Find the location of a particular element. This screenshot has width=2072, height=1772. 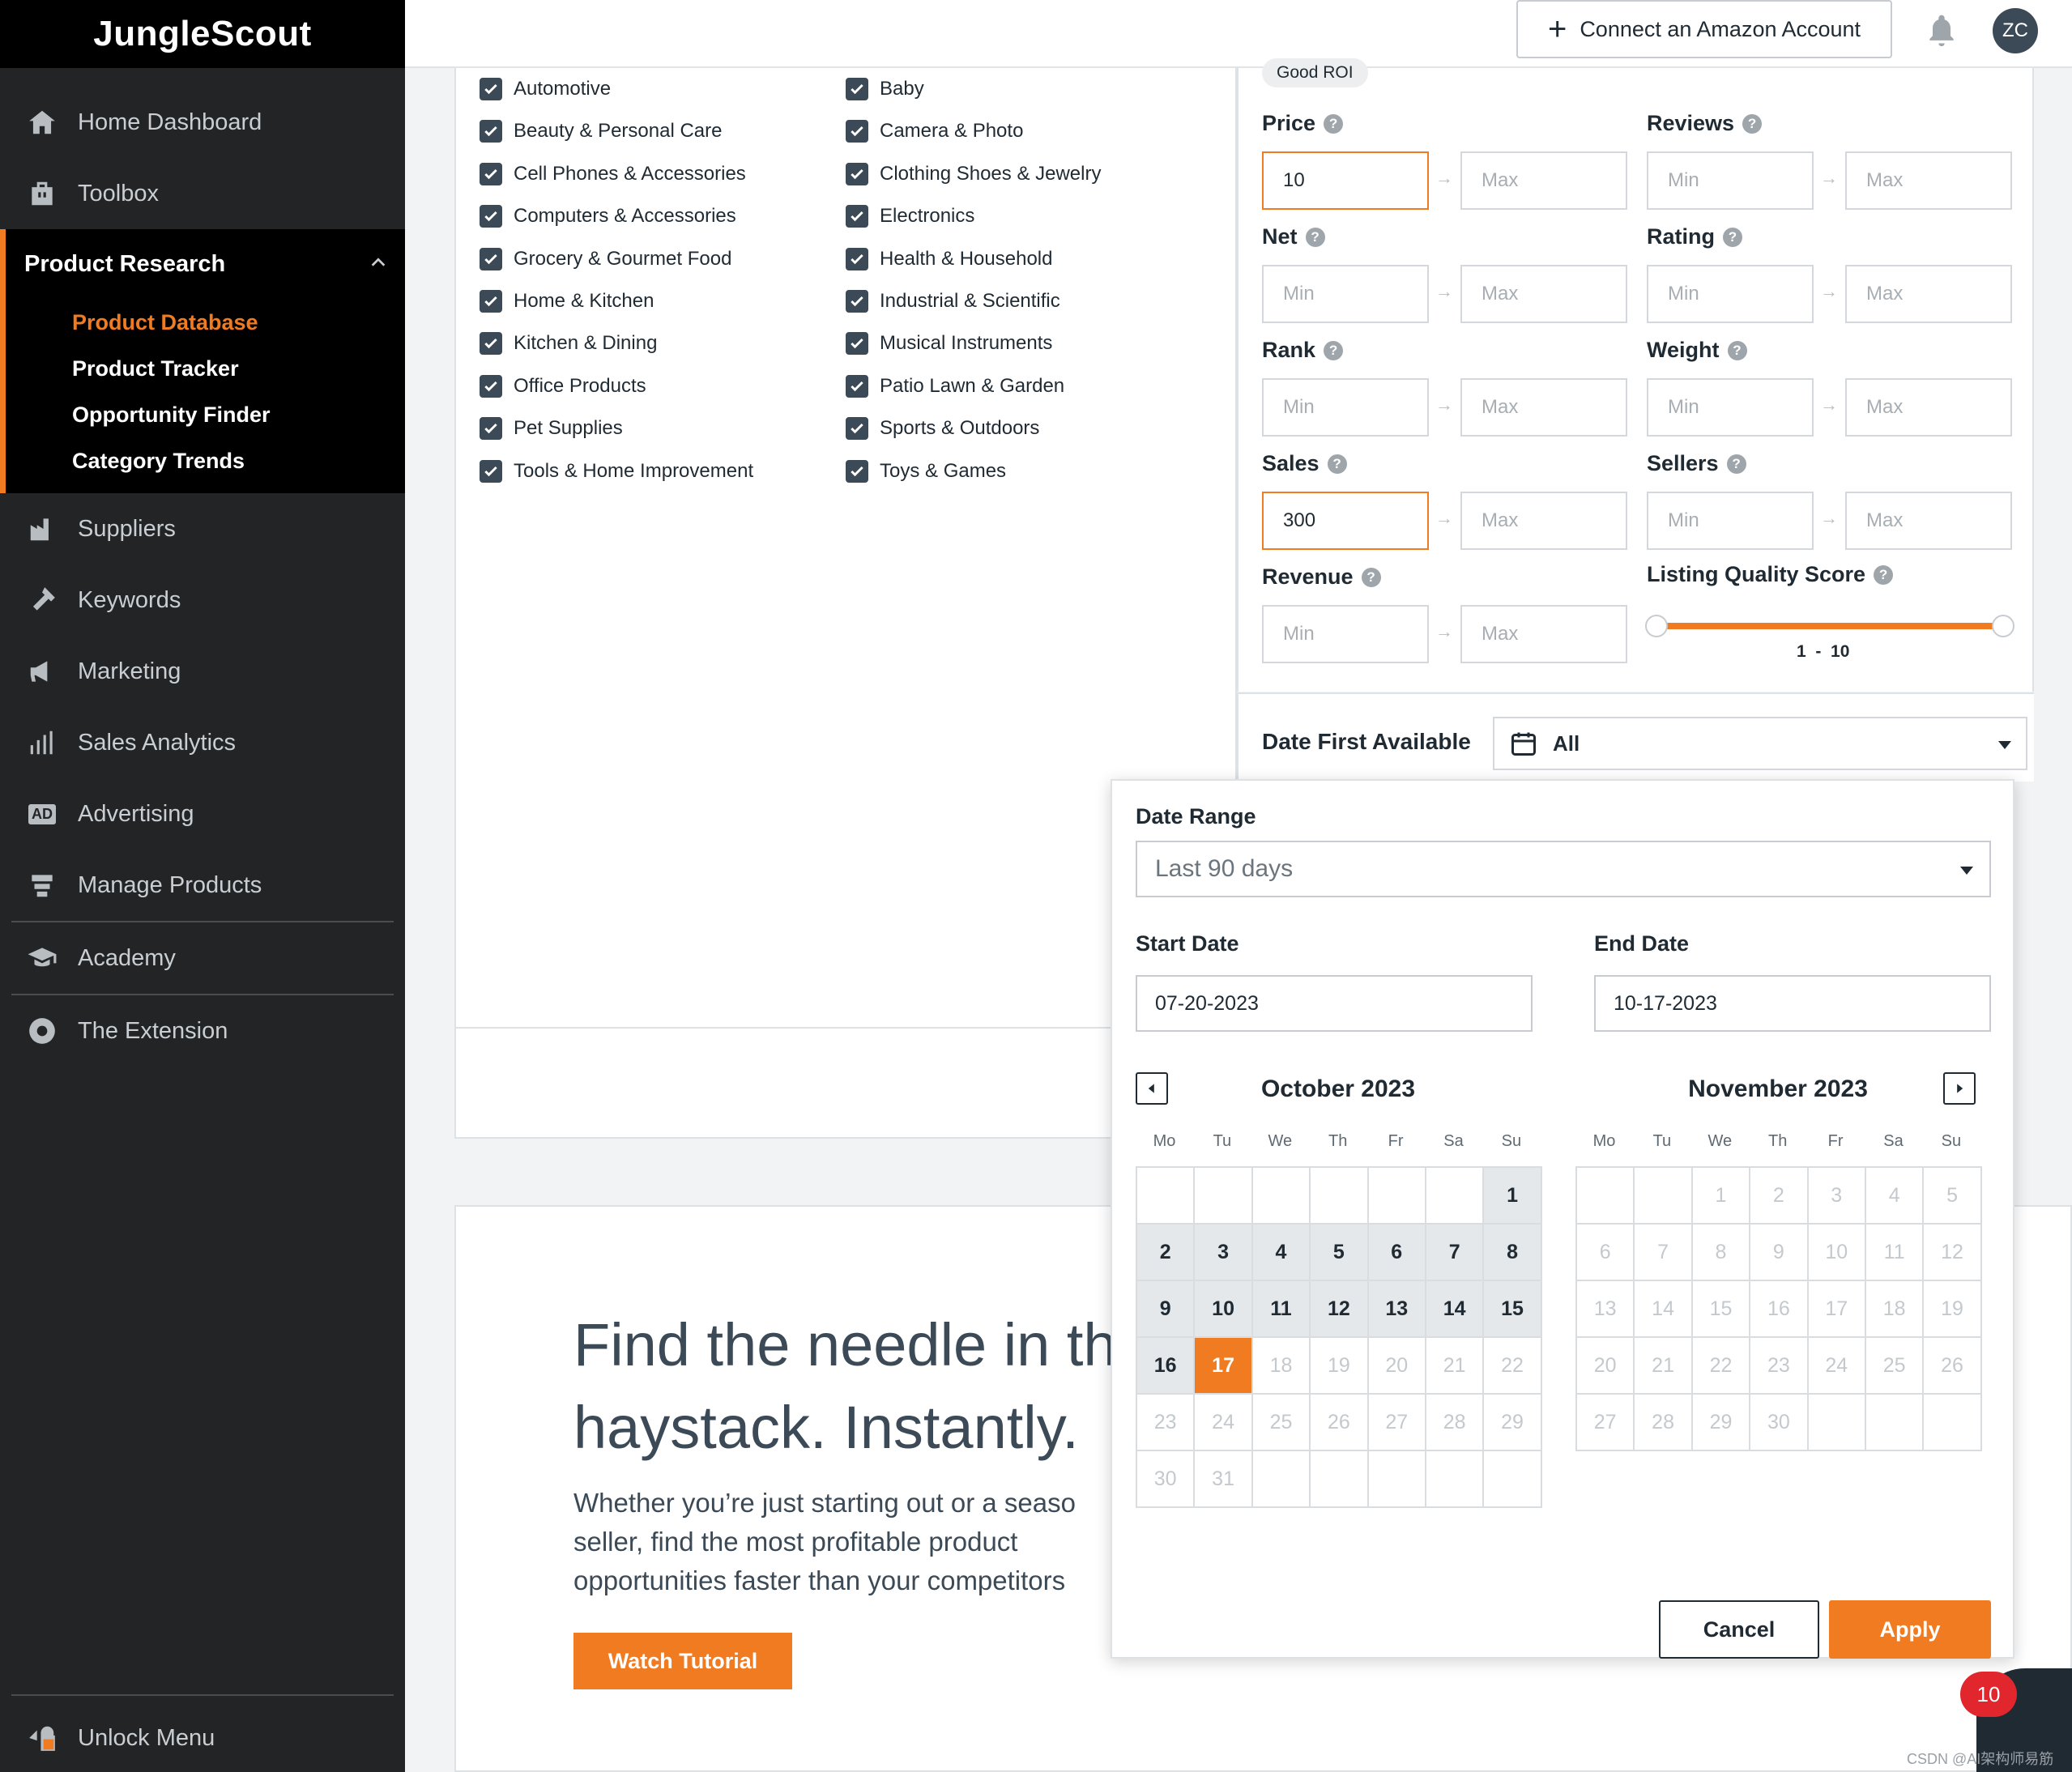

good-roi-tag: Good ROI is located at coordinates (1315, 73).